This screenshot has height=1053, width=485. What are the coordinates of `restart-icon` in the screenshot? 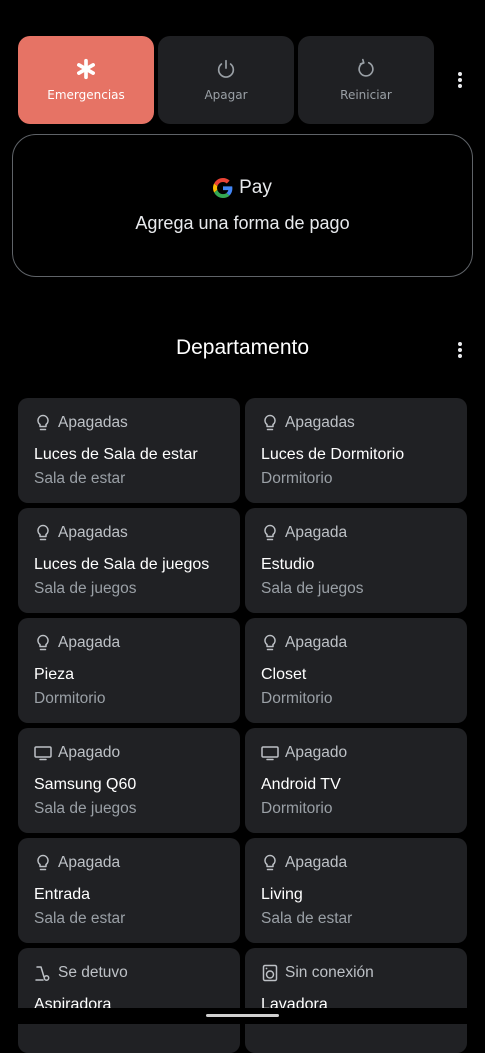 It's located at (366, 67).